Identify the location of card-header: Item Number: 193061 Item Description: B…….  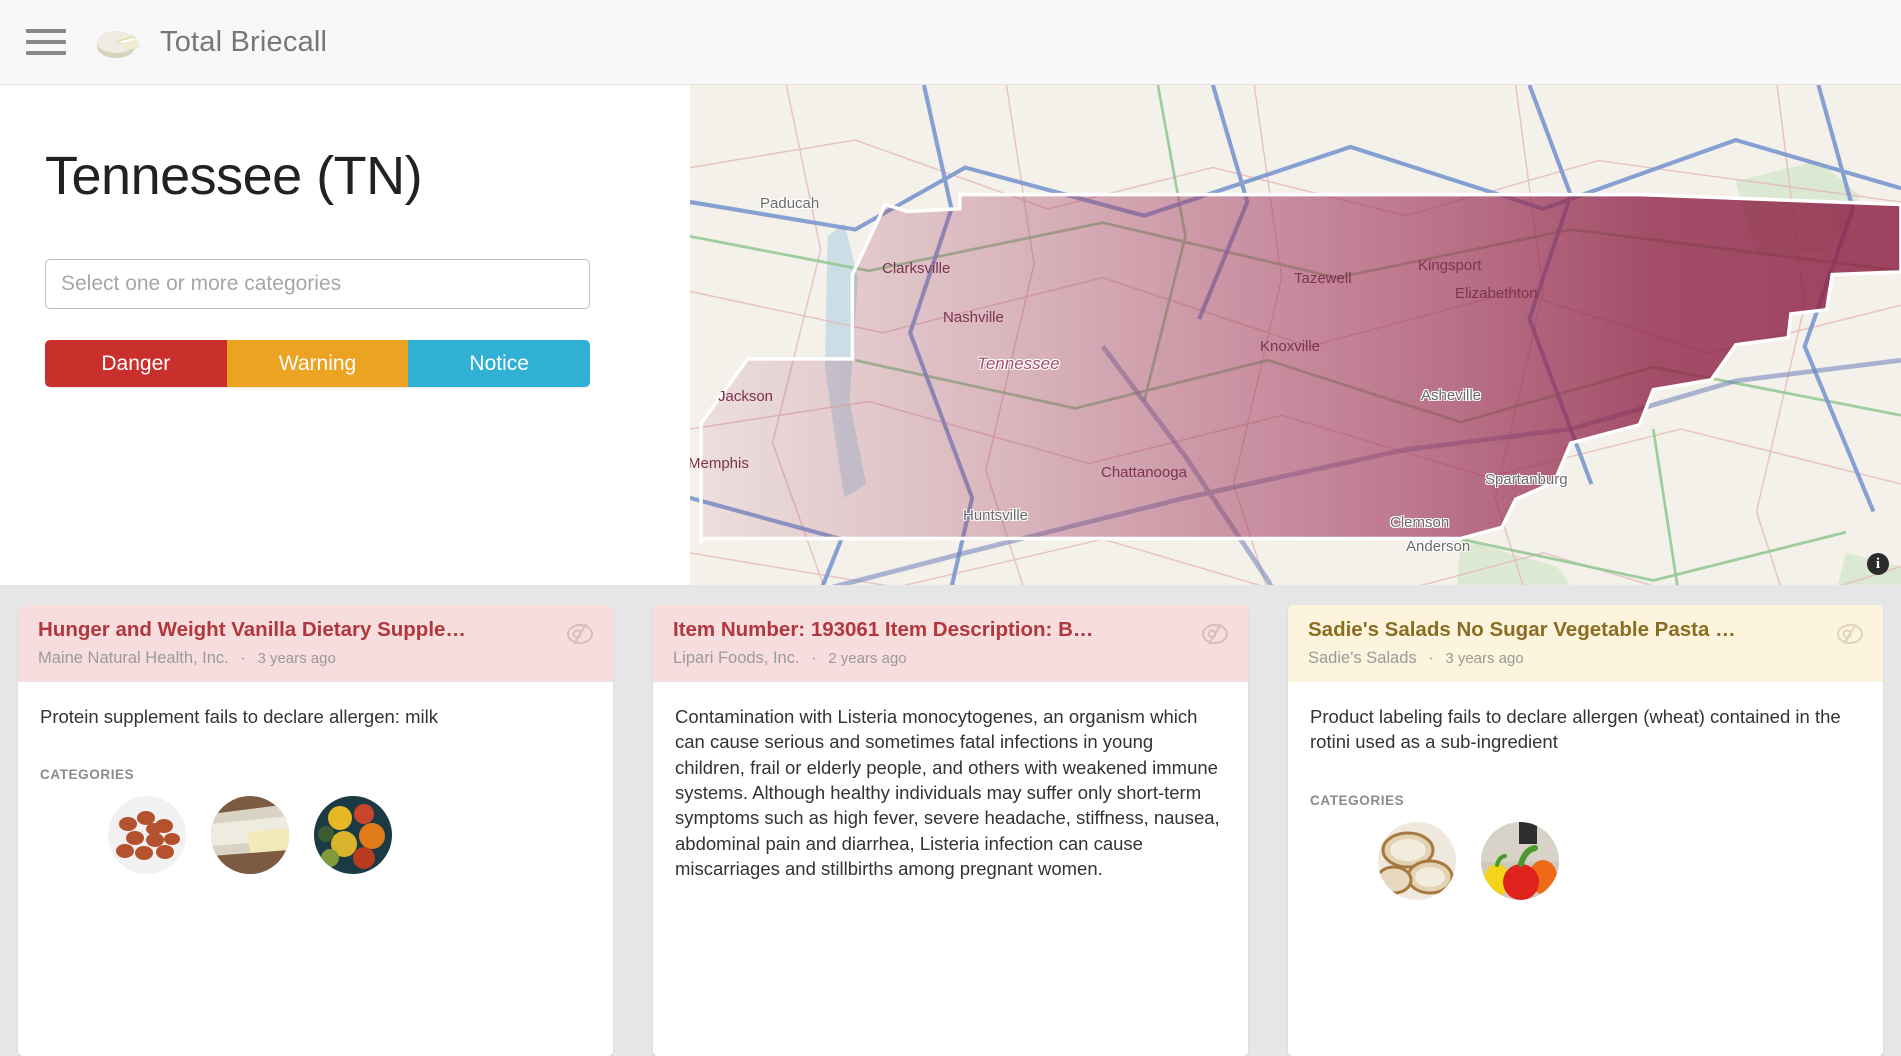
(950, 643).